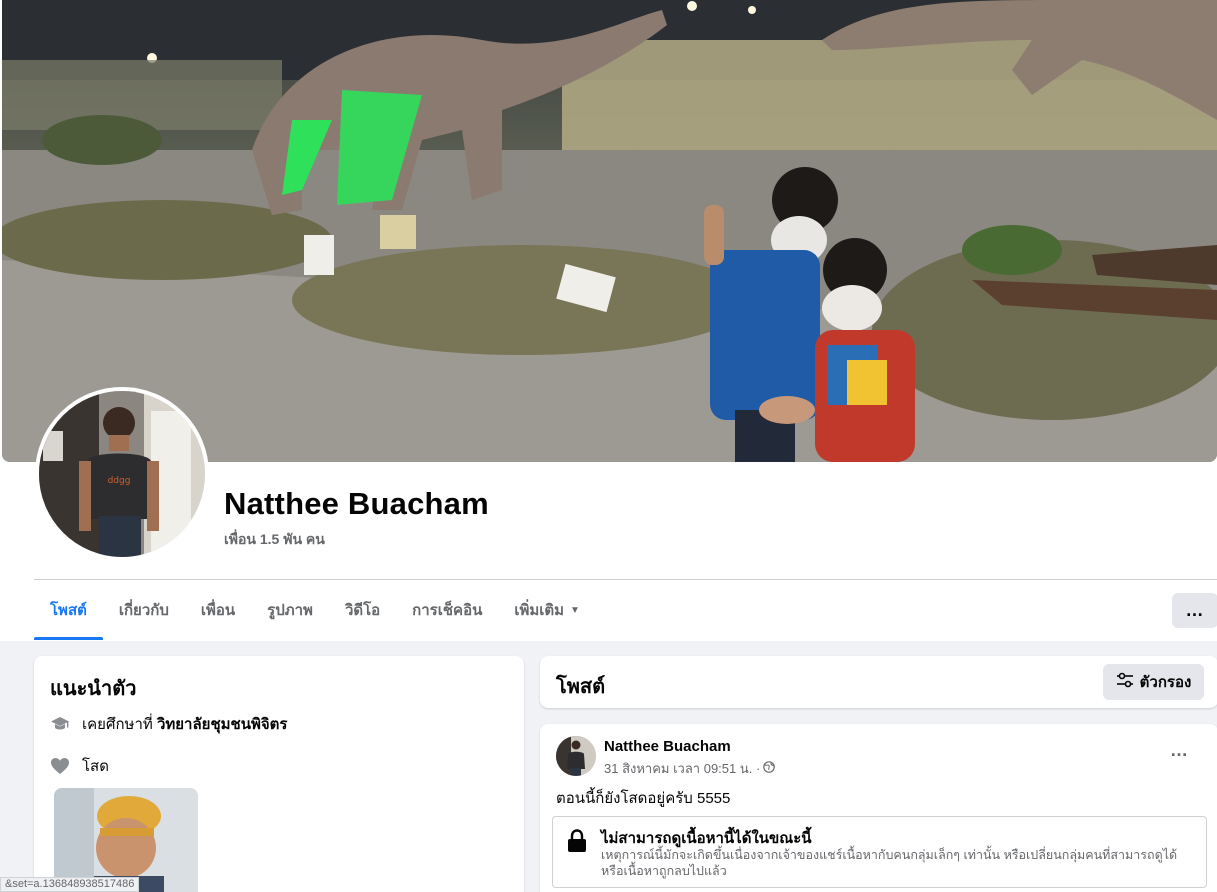  Describe the element at coordinates (577, 843) in the screenshot. I see `lock-icon` at that location.